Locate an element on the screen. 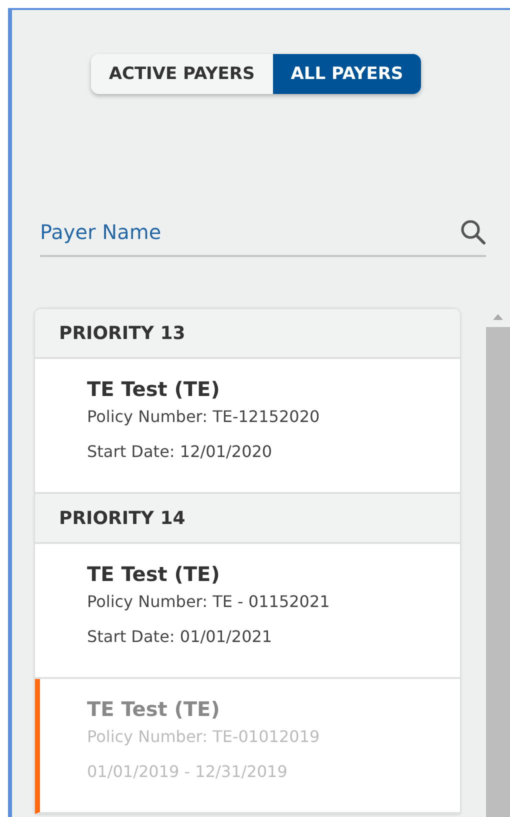 Image resolution: width=510 pixels, height=817 pixels. search-icon is located at coordinates (473, 232).